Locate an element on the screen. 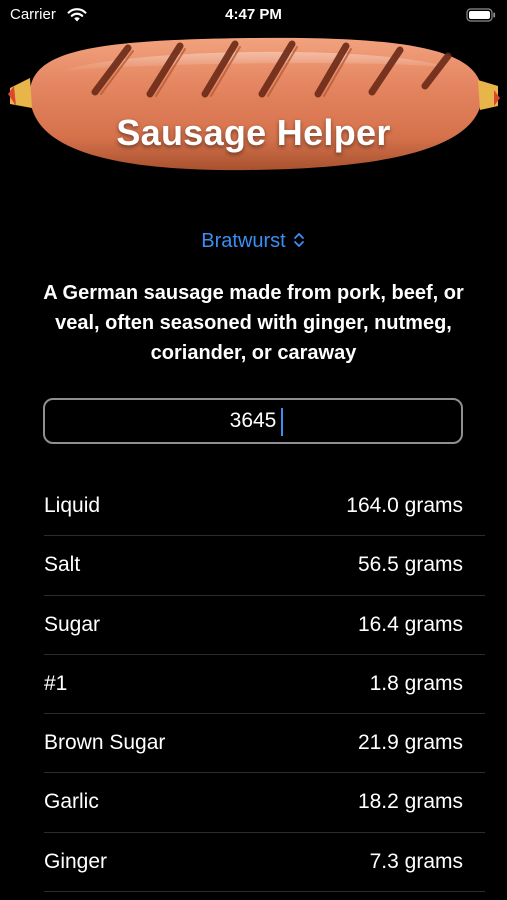  ingredient-name: Brown Sugar is located at coordinates (105, 743).